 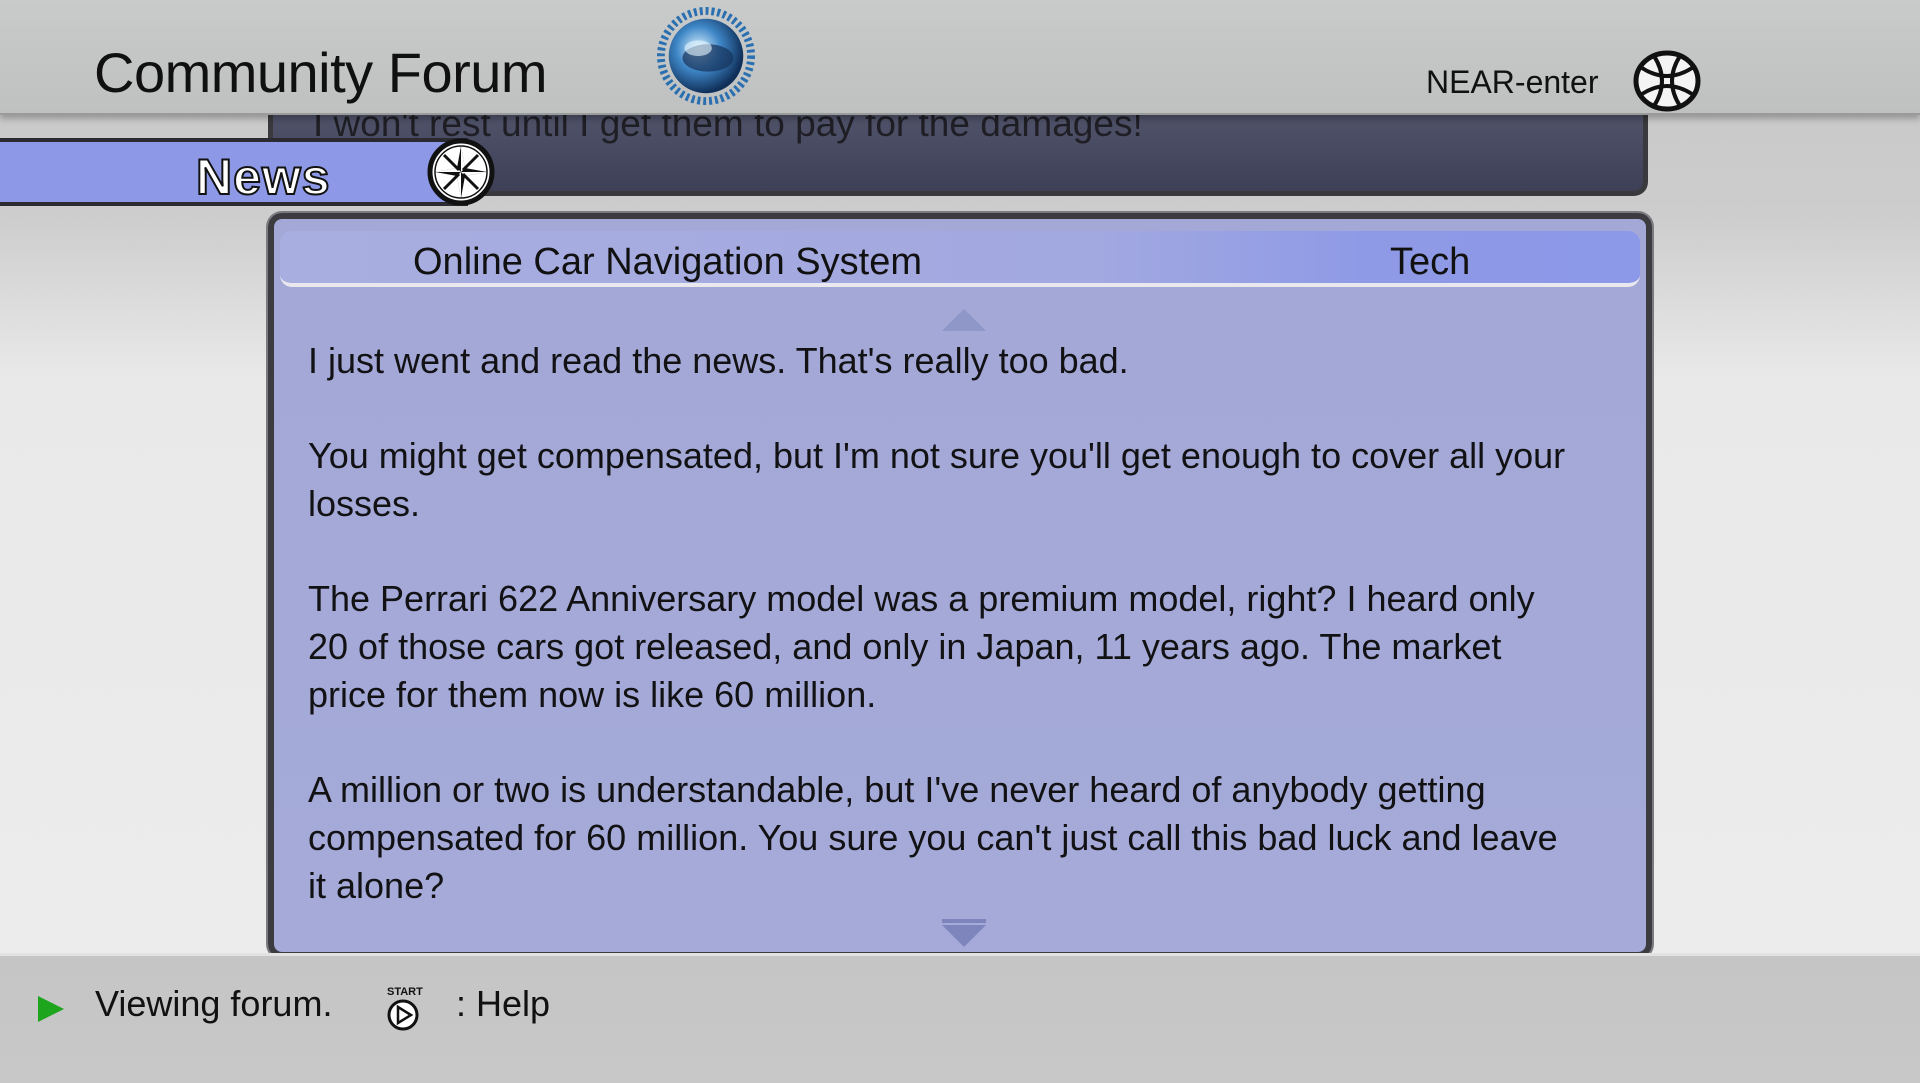 What do you see at coordinates (214, 1003) in the screenshot?
I see `status-text: Viewing forum.` at bounding box center [214, 1003].